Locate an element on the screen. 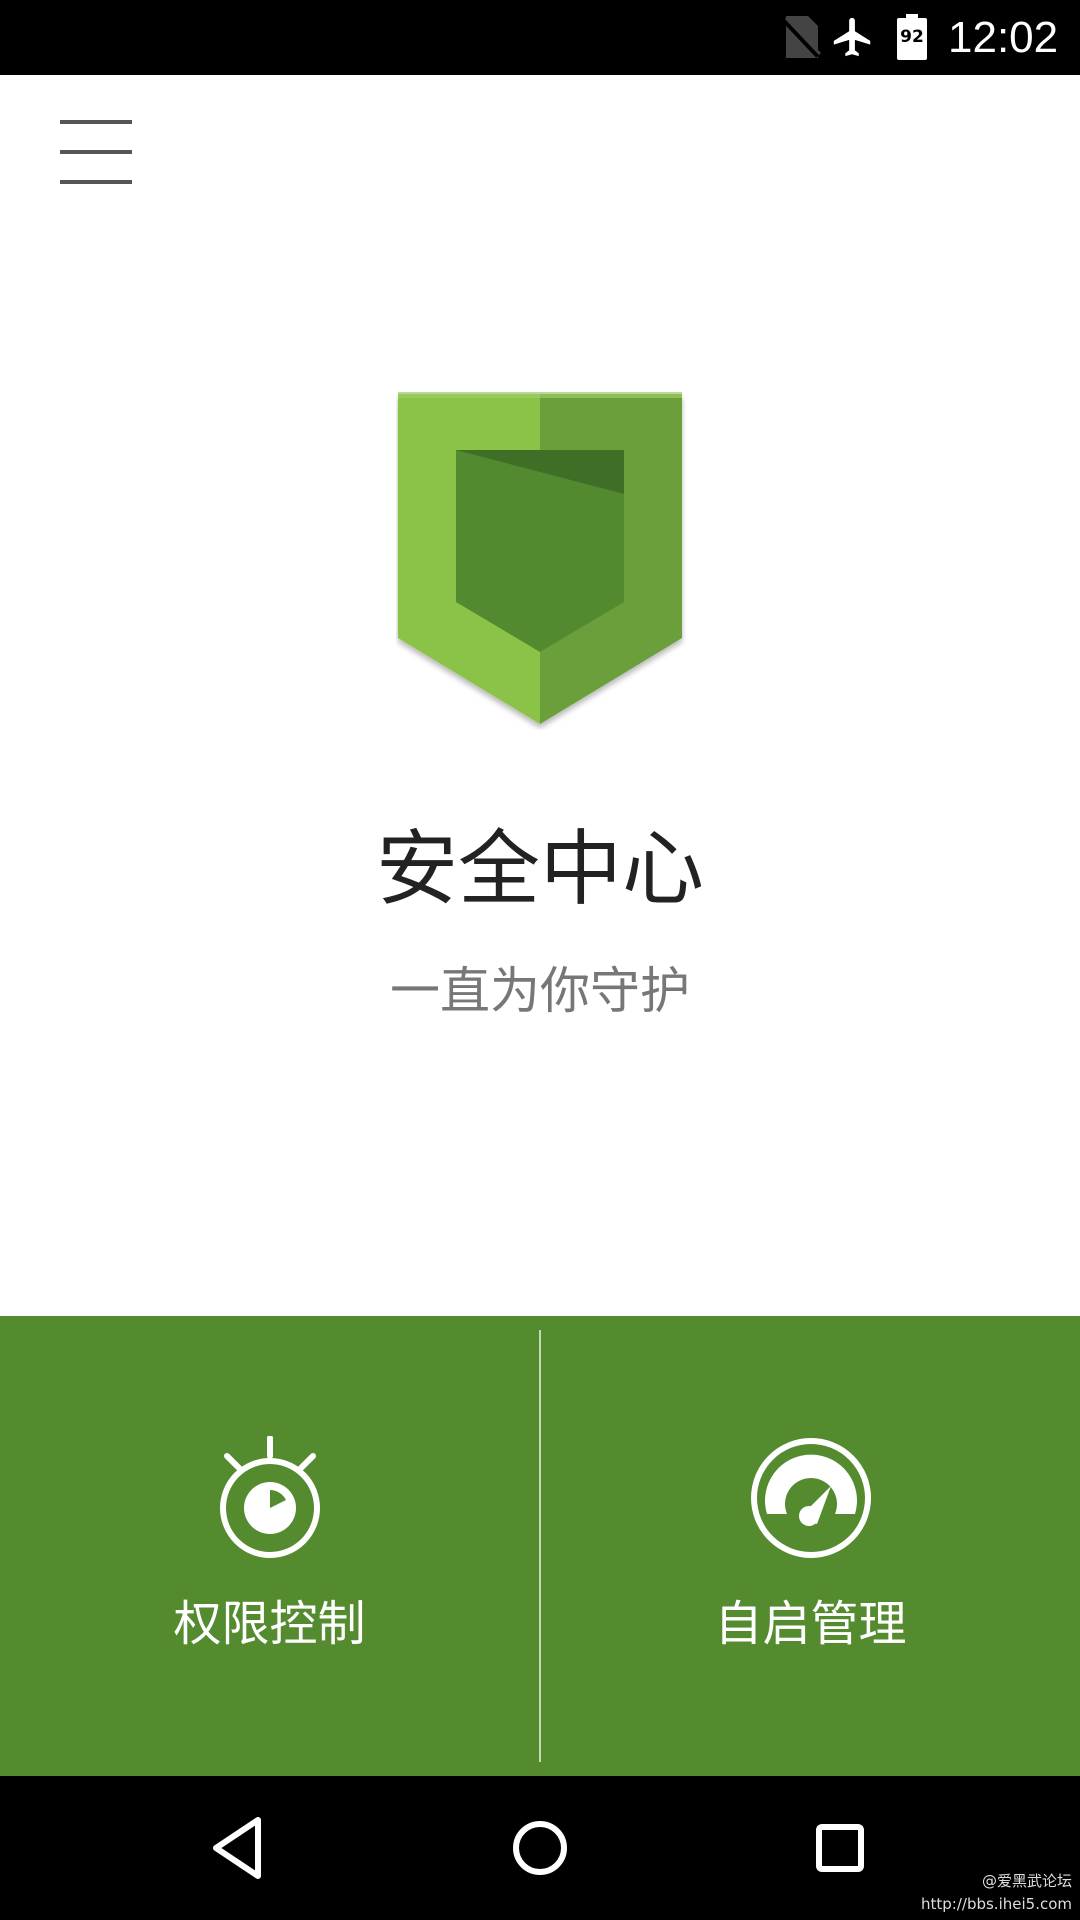 This screenshot has height=1920, width=1080. shield-logo-icon is located at coordinates (540, 558).